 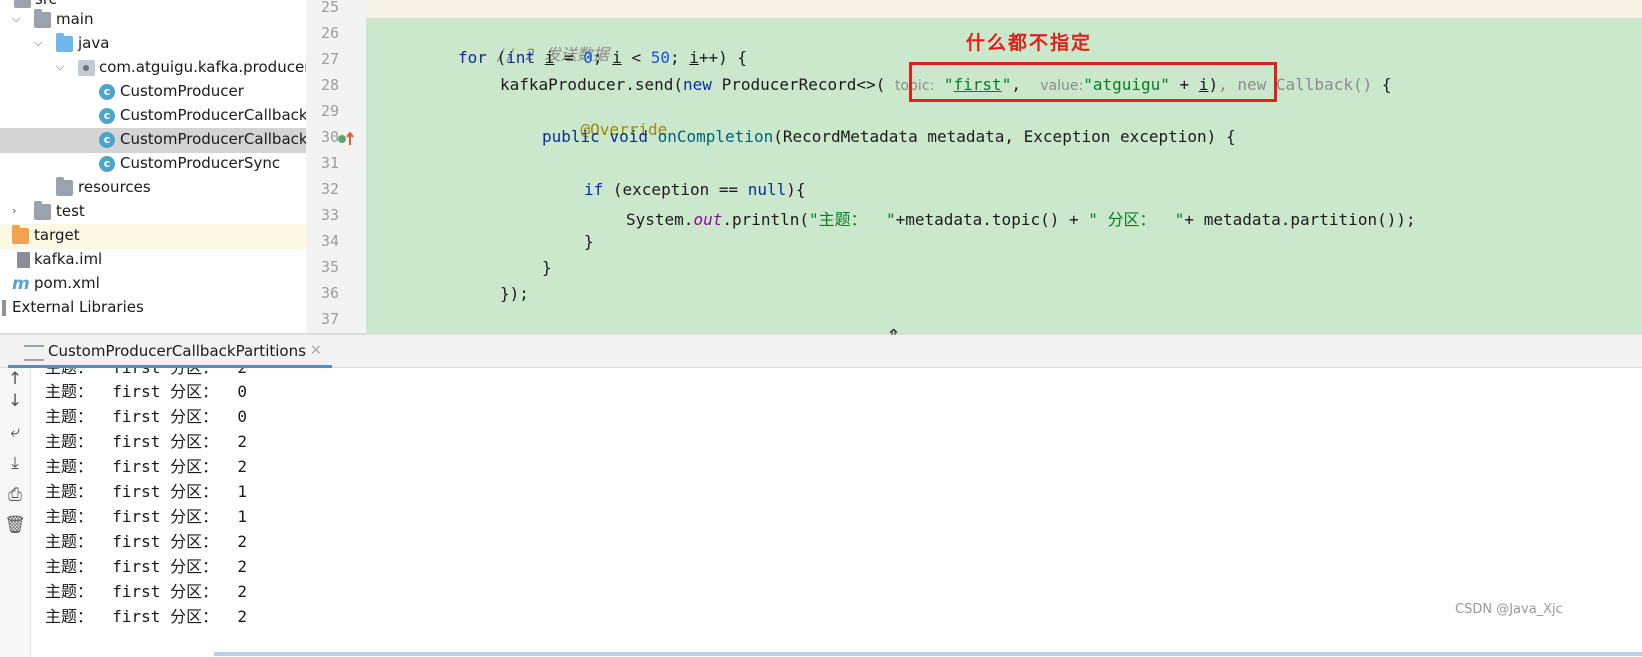 I want to click on line-number: 27, so click(x=329, y=59).